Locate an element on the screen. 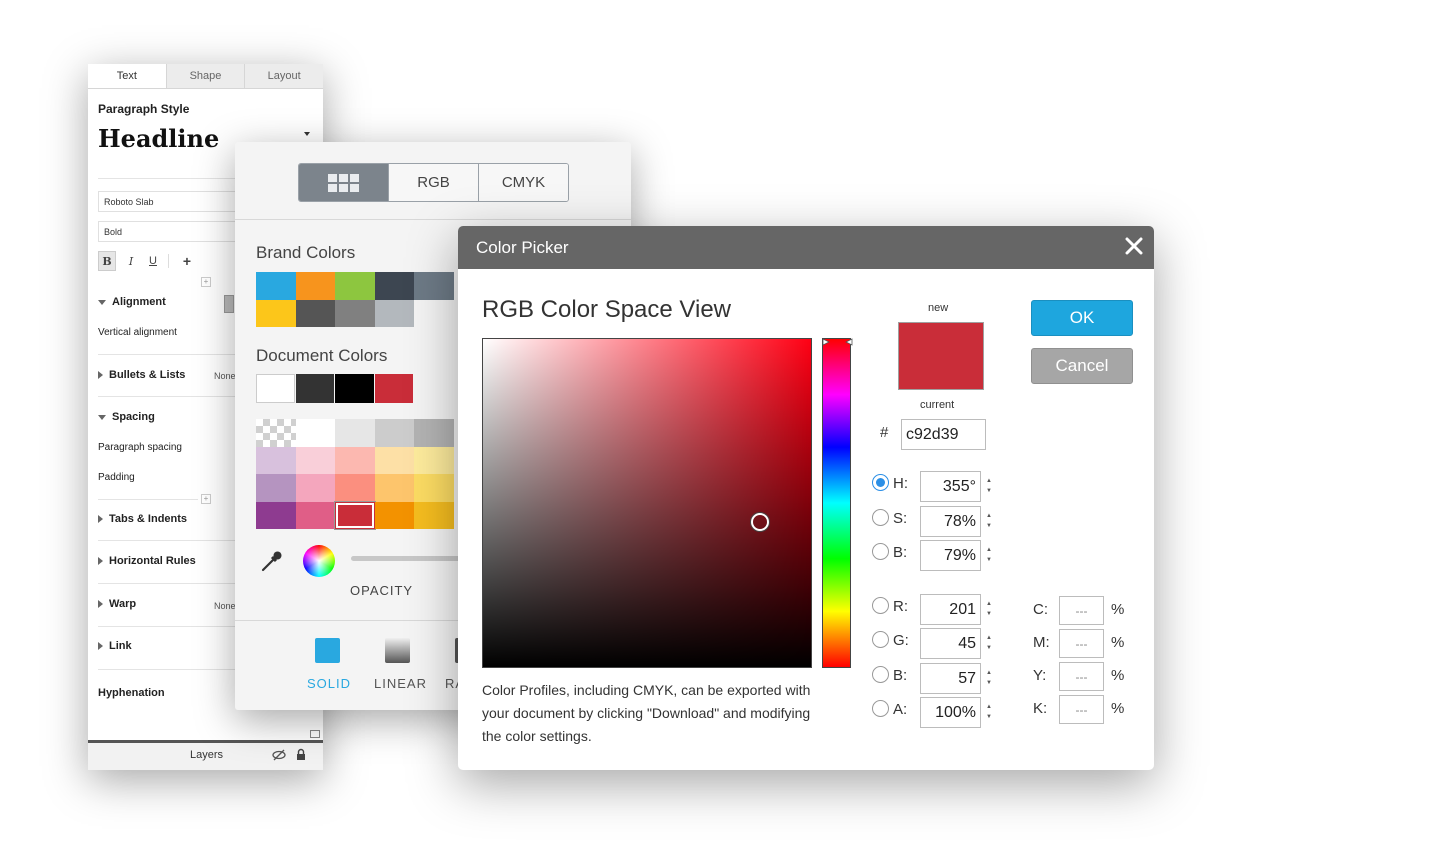  section-alignment: Alignment is located at coordinates (132, 302).